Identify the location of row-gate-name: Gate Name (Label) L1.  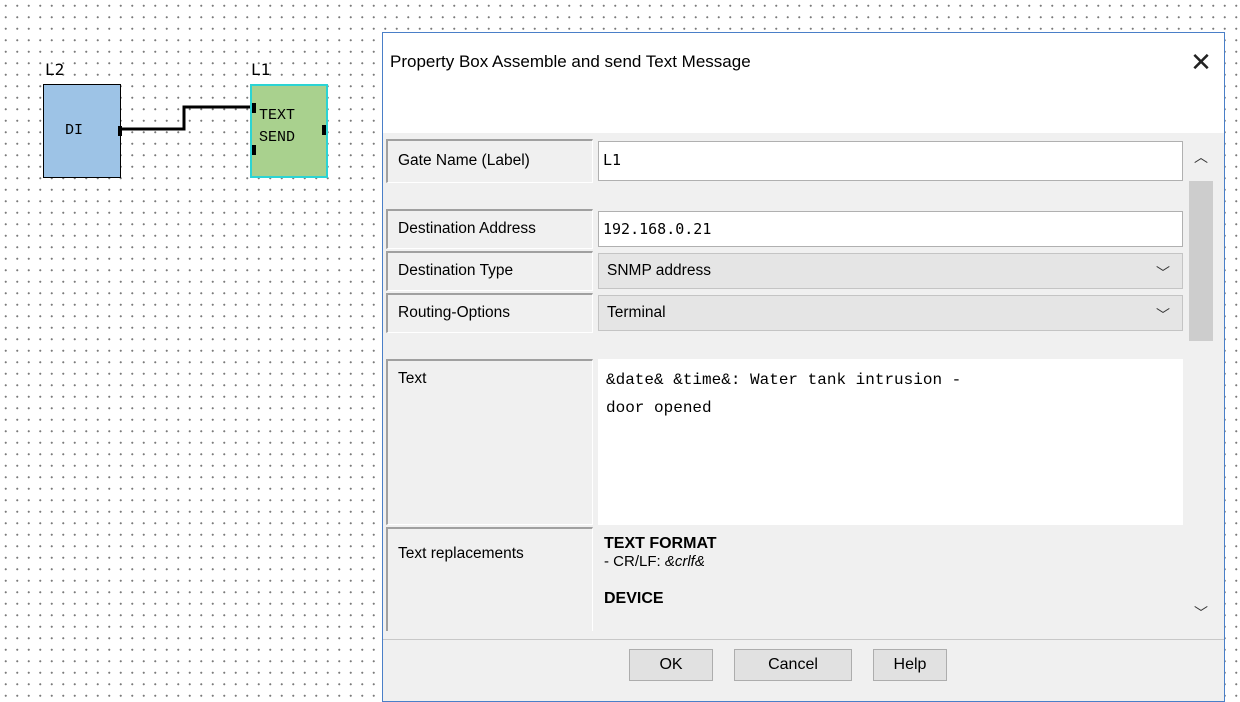
(784, 161).